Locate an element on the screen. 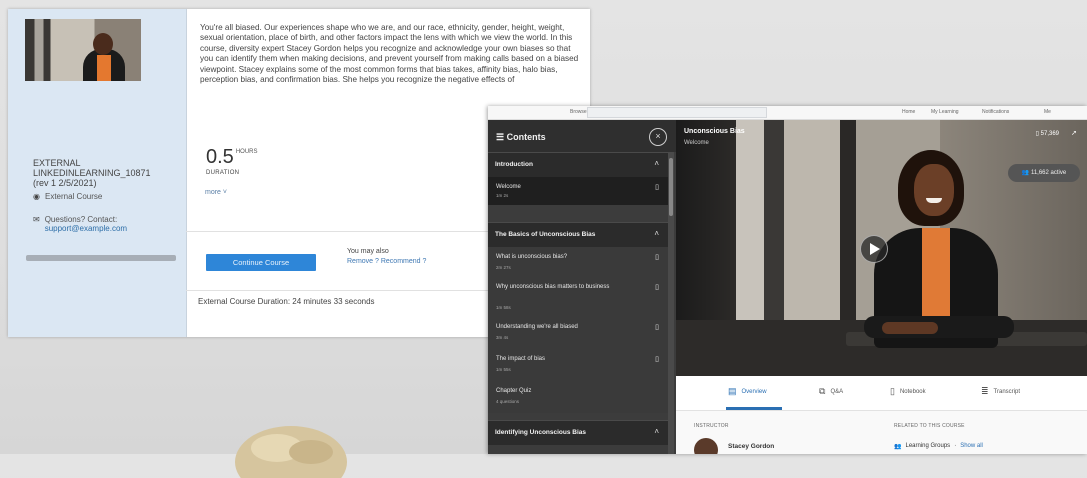 The image size is (1087, 478). questions-label: Questions? Contact: is located at coordinates (81, 219).